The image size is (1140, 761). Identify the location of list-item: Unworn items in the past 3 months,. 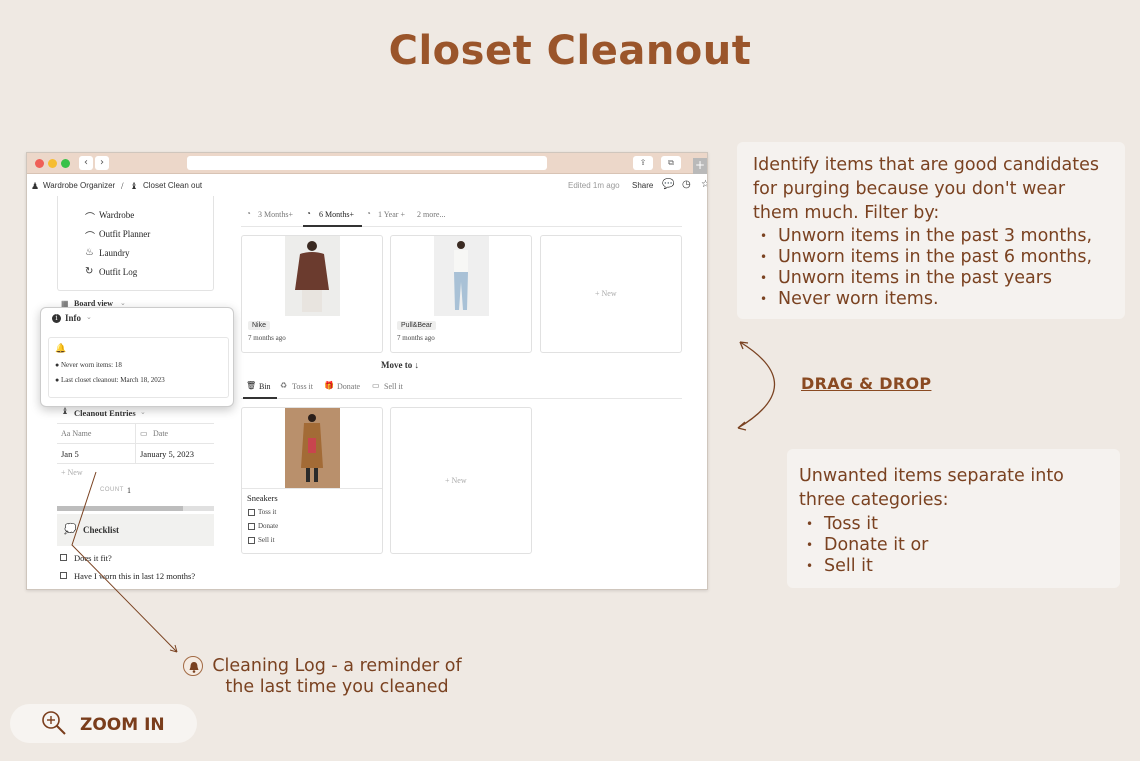
(922, 236).